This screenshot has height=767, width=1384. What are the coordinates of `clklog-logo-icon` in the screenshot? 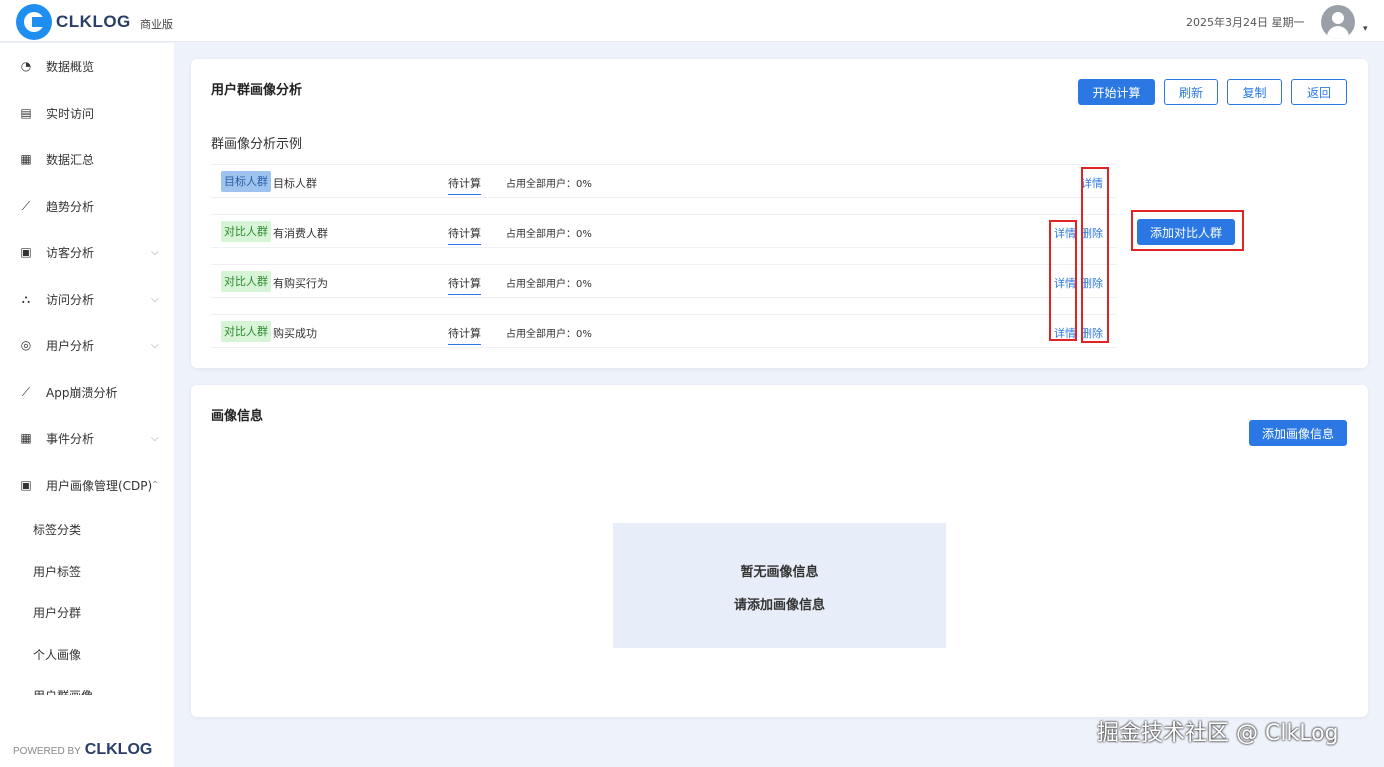 It's located at (34, 22).